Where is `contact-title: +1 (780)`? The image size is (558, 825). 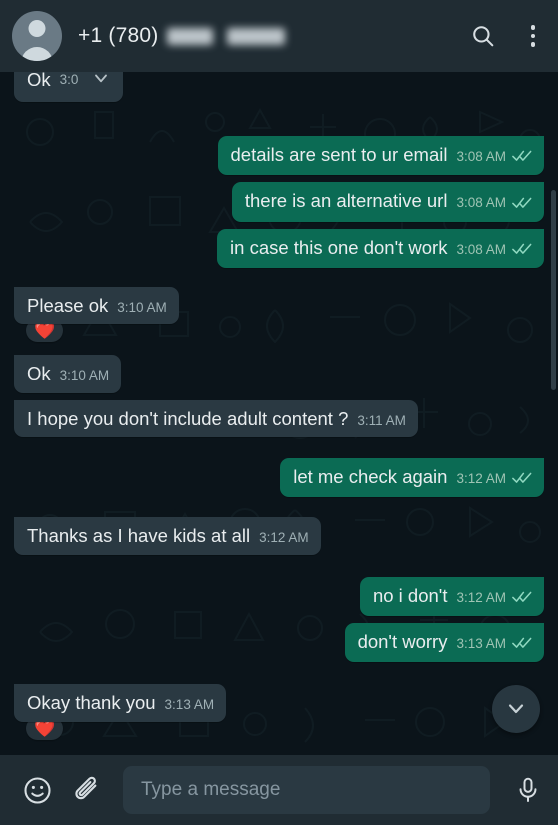 contact-title: +1 (780) is located at coordinates (274, 36).